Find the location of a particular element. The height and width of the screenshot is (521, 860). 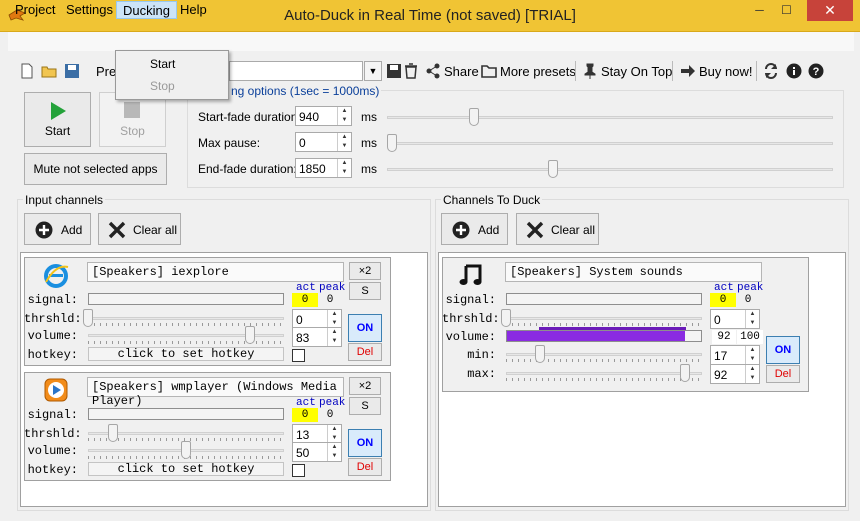

new-file-icon is located at coordinates (27, 71).